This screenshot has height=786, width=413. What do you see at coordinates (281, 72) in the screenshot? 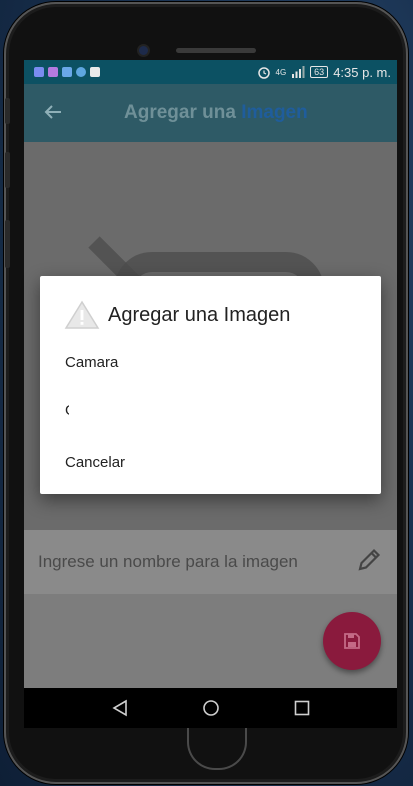
I see `network-type: 4G` at bounding box center [281, 72].